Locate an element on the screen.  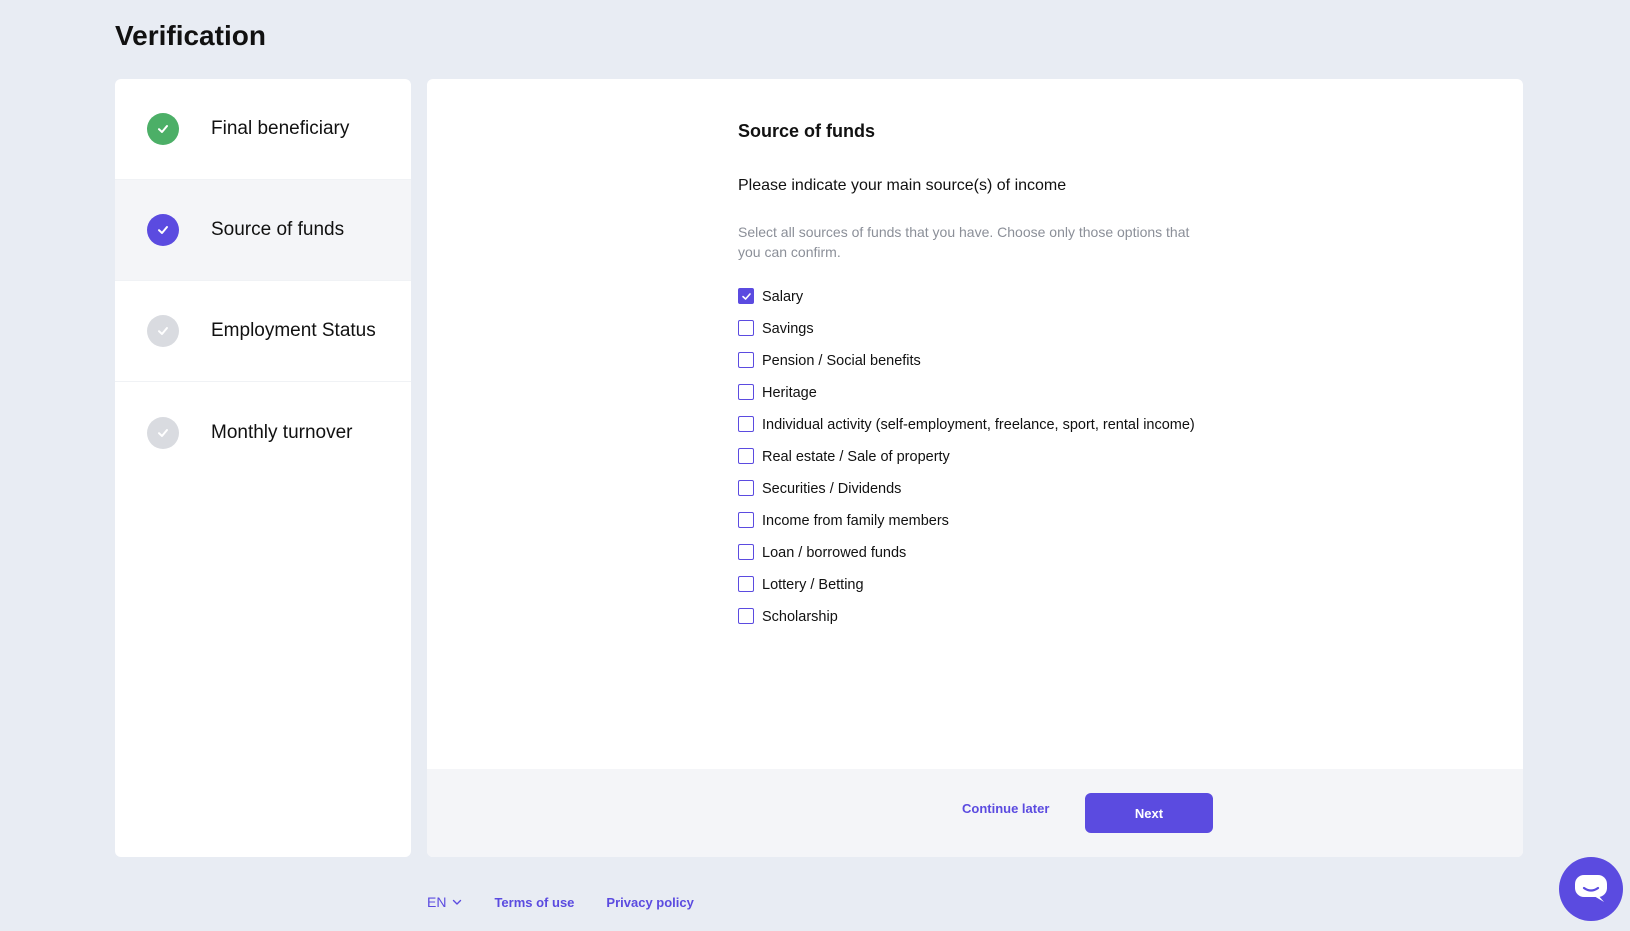
form-footer: Continue later Next is located at coordinates (975, 813).